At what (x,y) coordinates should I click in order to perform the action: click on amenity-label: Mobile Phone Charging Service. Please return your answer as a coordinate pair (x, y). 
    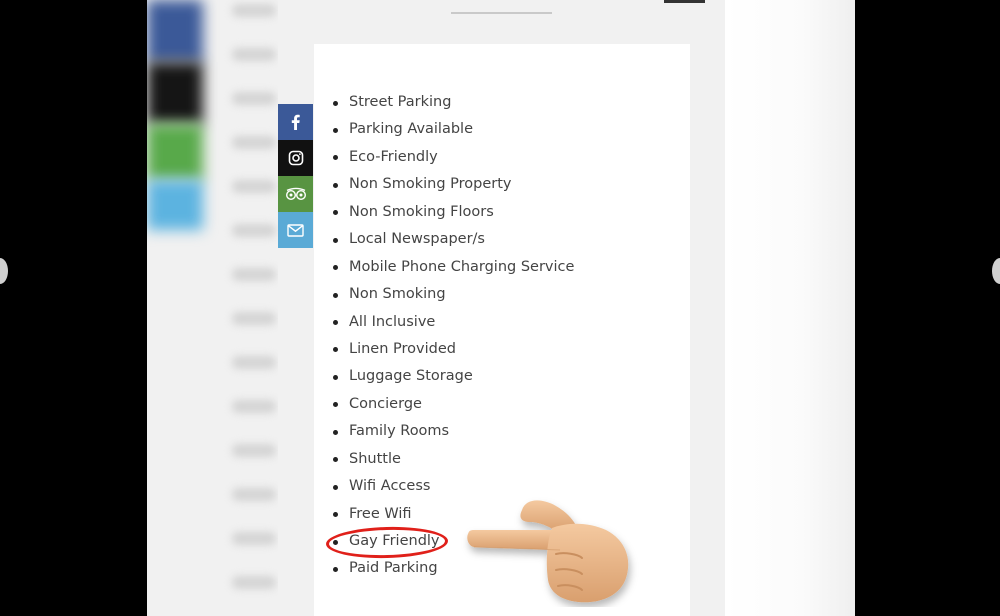
    Looking at the image, I should click on (462, 266).